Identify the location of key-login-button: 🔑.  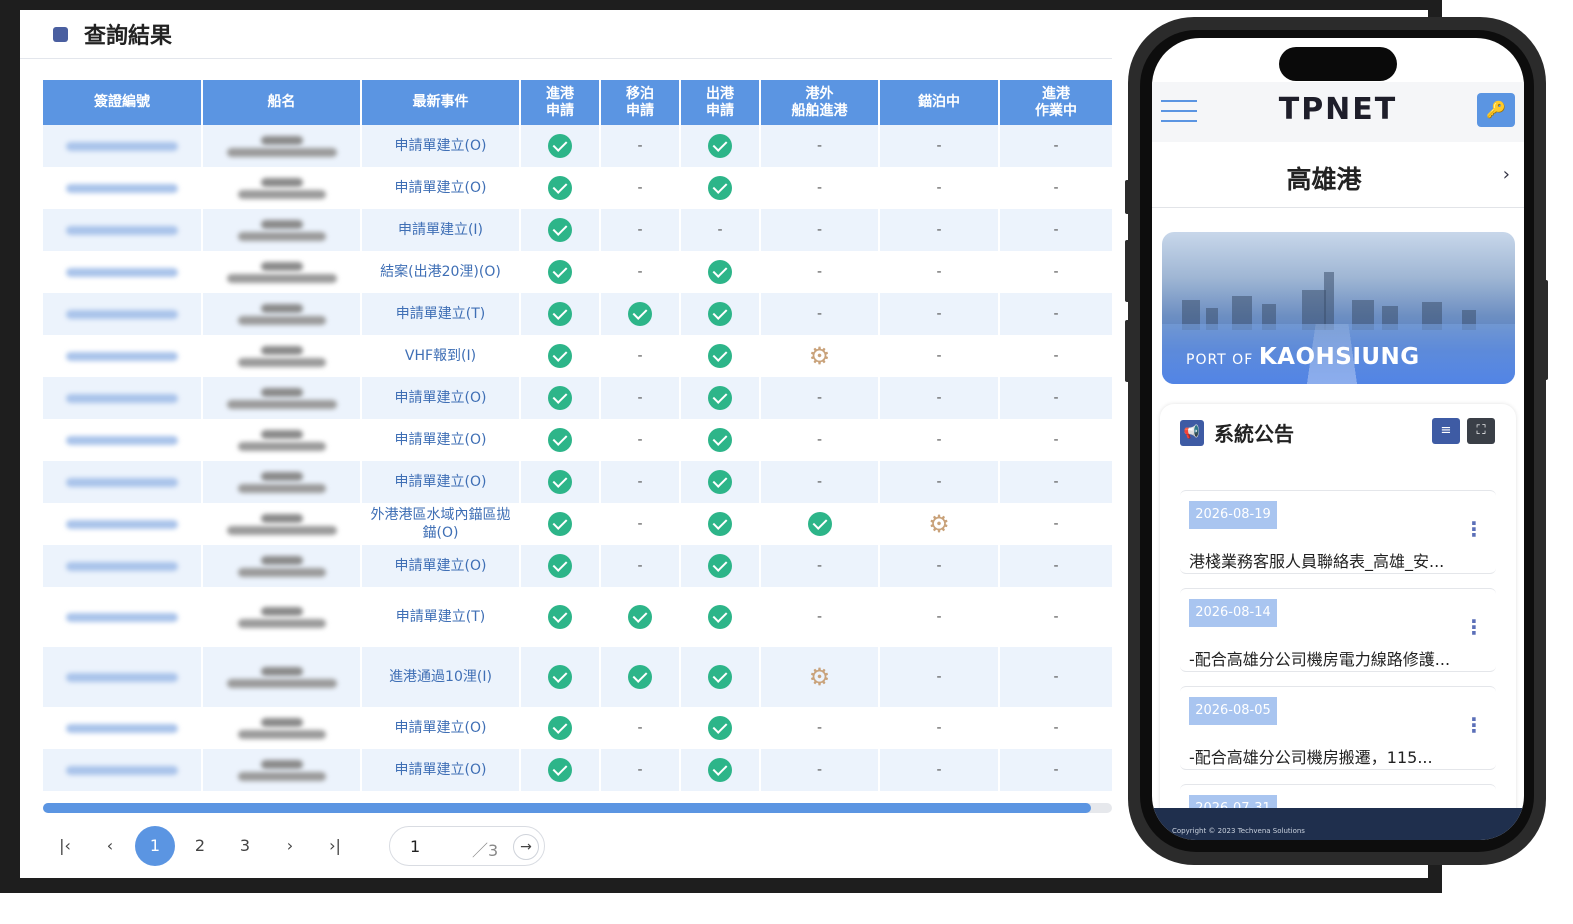
(1496, 110).